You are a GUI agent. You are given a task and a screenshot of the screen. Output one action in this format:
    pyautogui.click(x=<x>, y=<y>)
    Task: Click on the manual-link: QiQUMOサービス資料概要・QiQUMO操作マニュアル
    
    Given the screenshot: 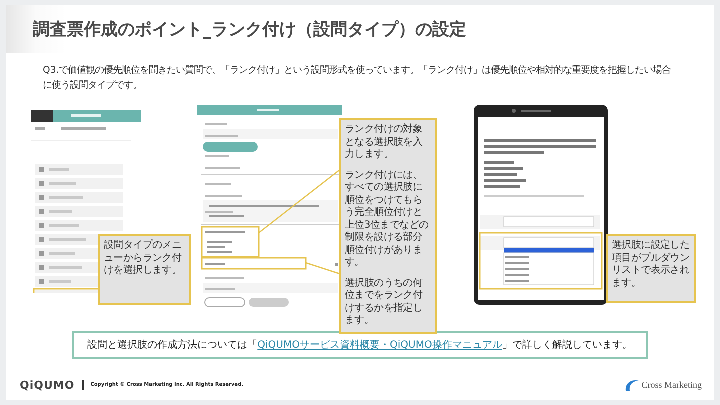 What is the action you would take?
    pyautogui.click(x=380, y=345)
    